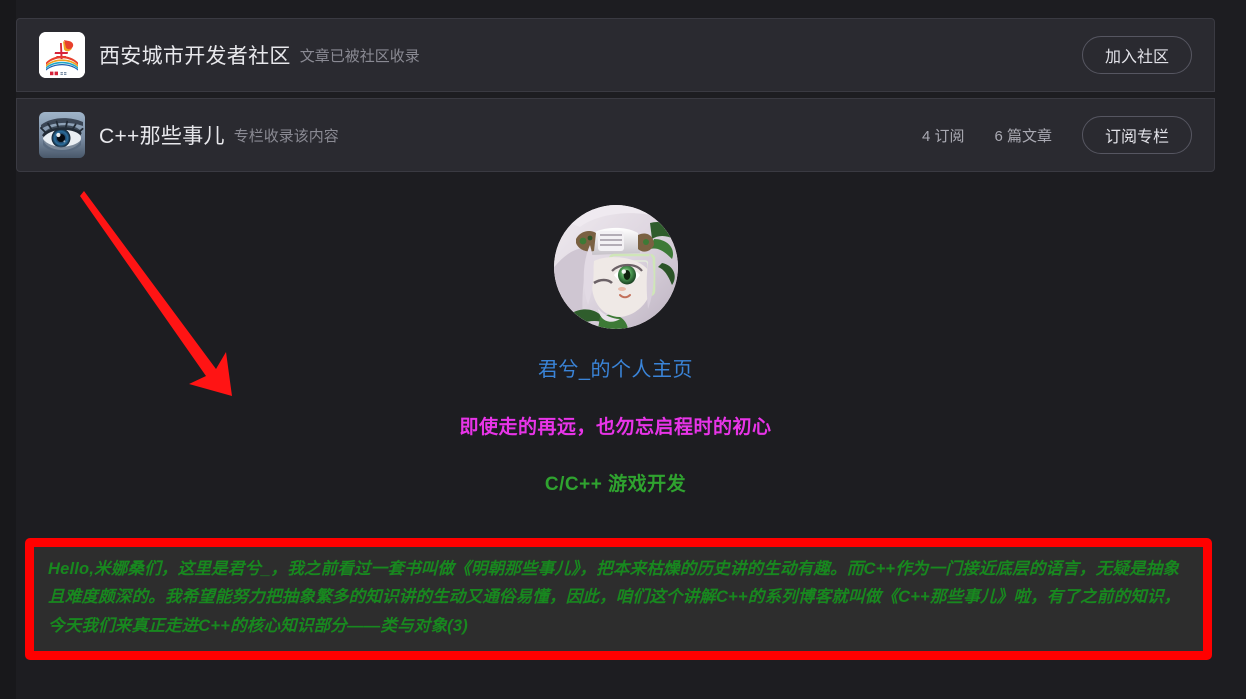 The width and height of the screenshot is (1246, 699). I want to click on community-collection-card: 西安城市开发者社区 文章已被社区收录 加入社区, so click(615, 55).